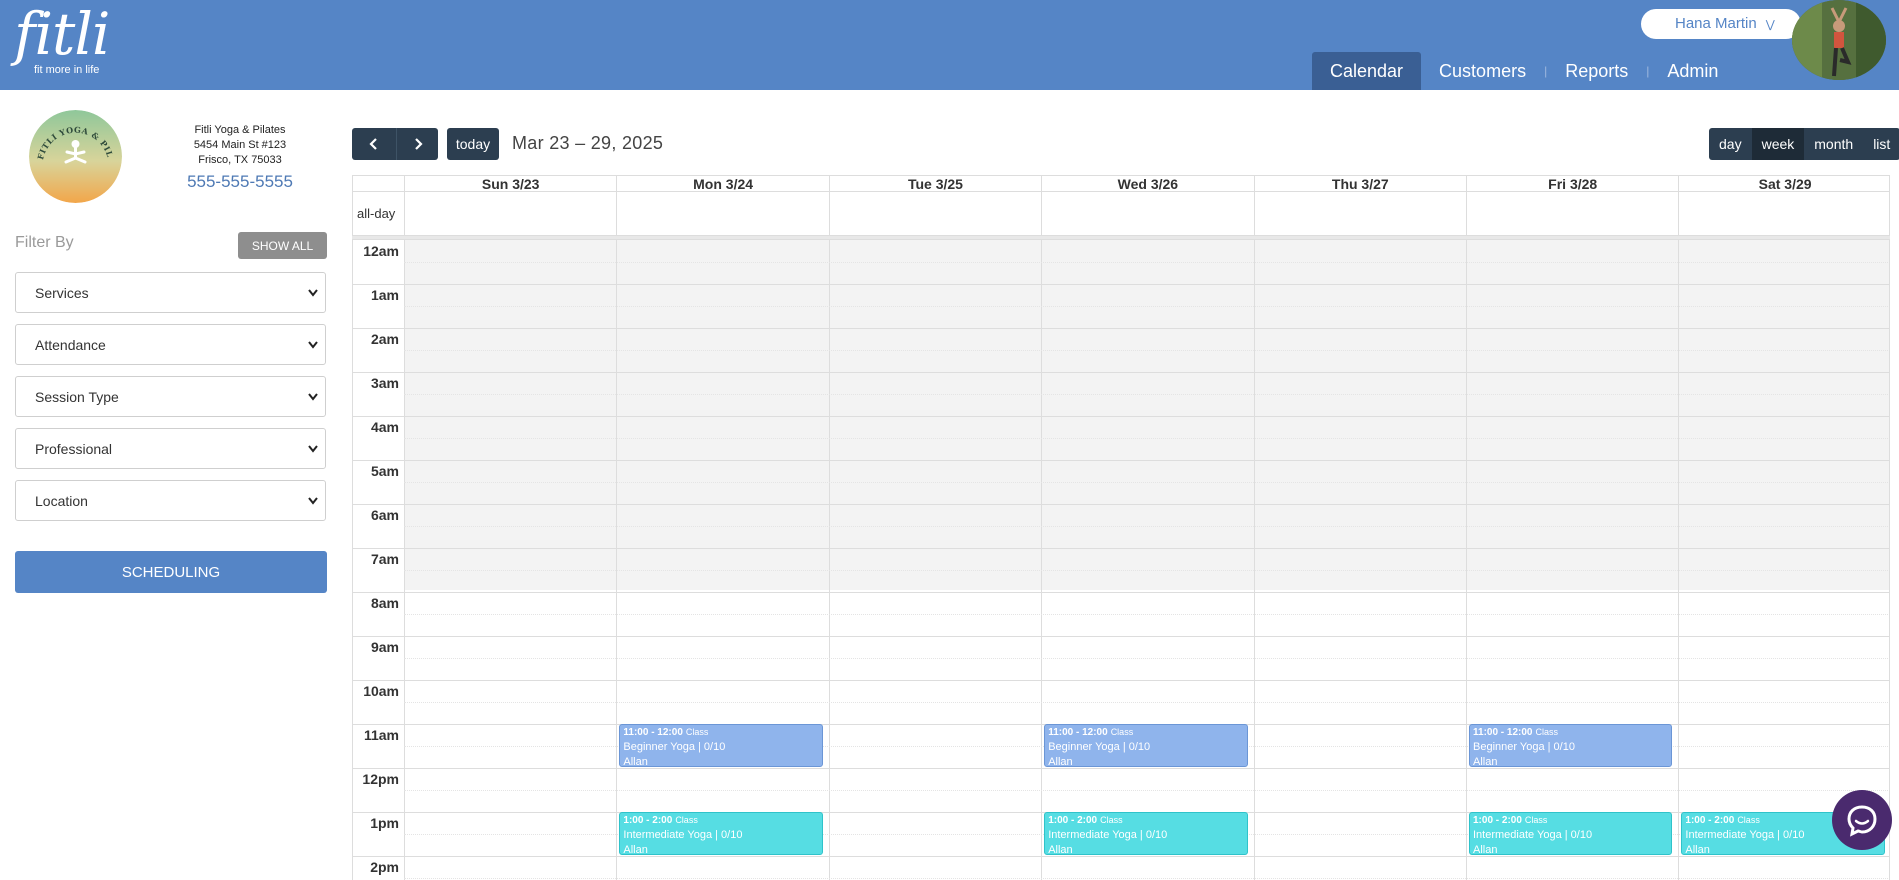  What do you see at coordinates (170, 292) in the screenshot?
I see `services-select: Services` at bounding box center [170, 292].